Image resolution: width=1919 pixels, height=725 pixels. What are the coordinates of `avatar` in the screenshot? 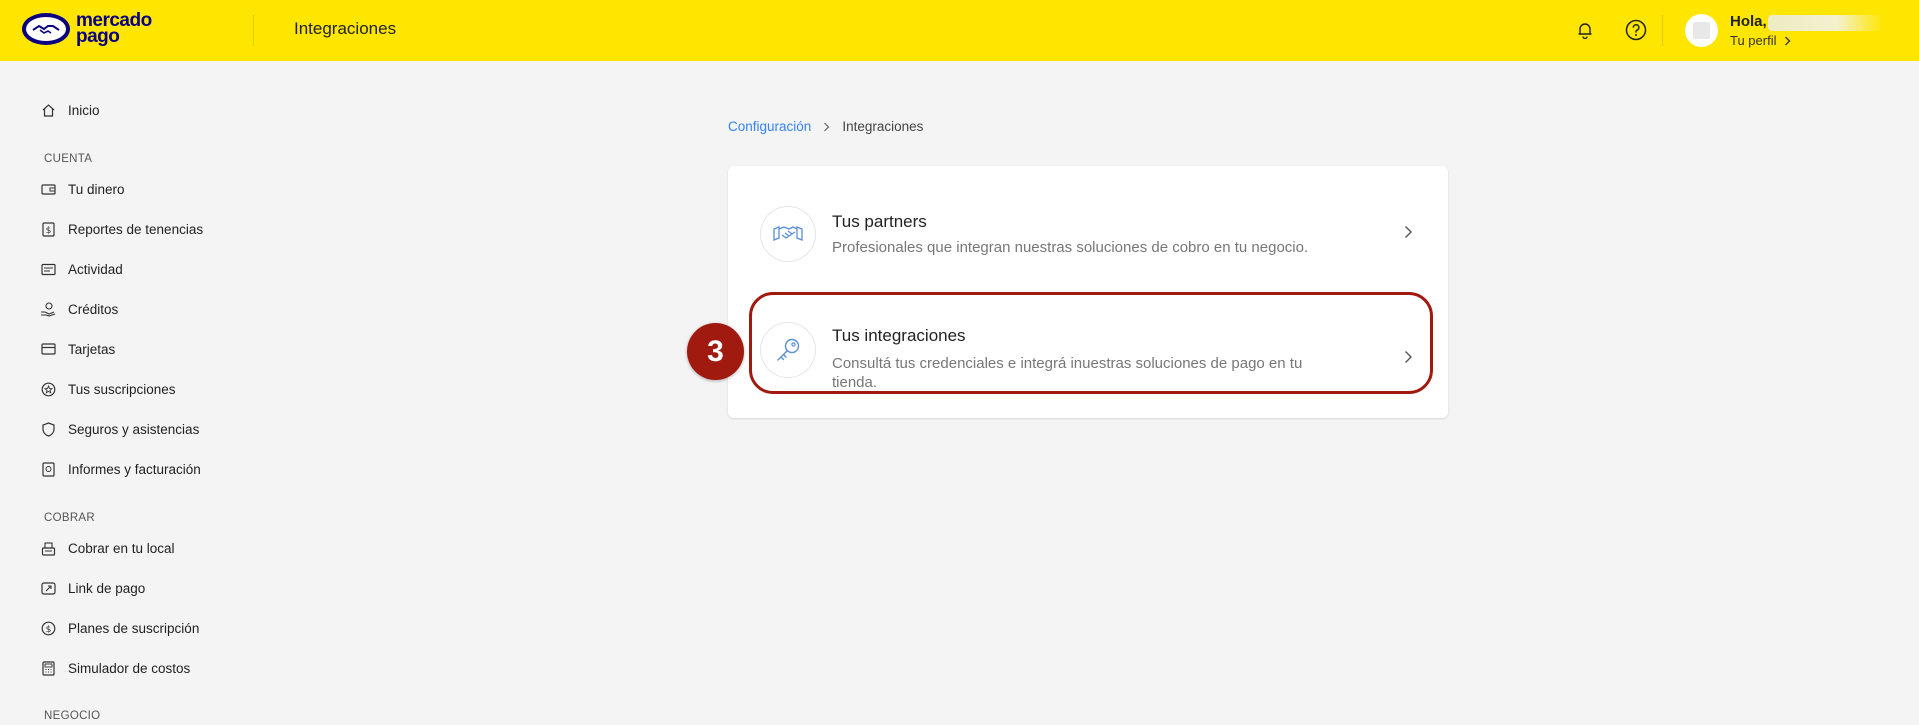 It's located at (1701, 30).